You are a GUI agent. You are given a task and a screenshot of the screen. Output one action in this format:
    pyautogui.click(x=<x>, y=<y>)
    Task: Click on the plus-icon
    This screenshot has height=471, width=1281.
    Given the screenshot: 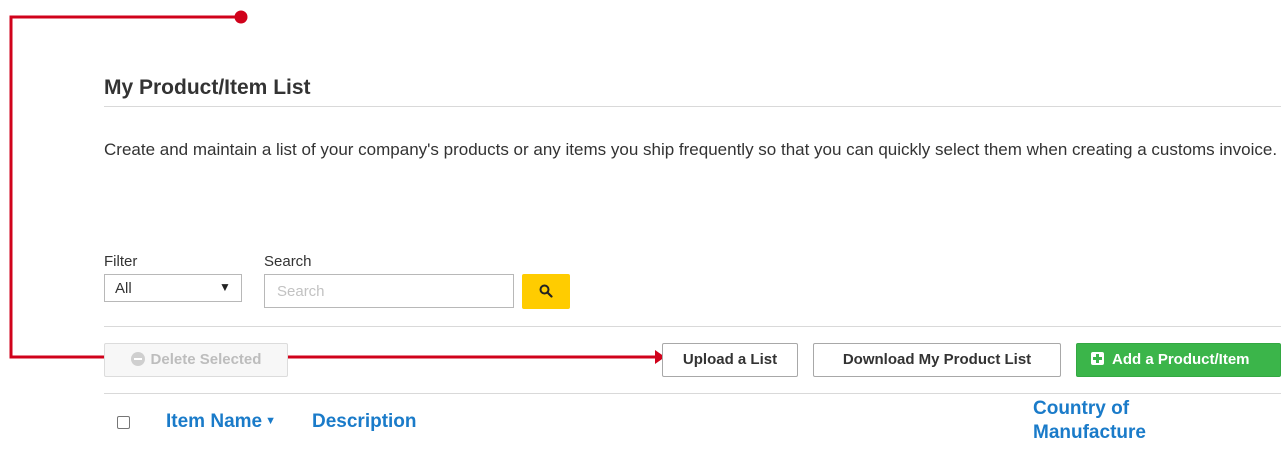 What is the action you would take?
    pyautogui.click(x=1097, y=358)
    